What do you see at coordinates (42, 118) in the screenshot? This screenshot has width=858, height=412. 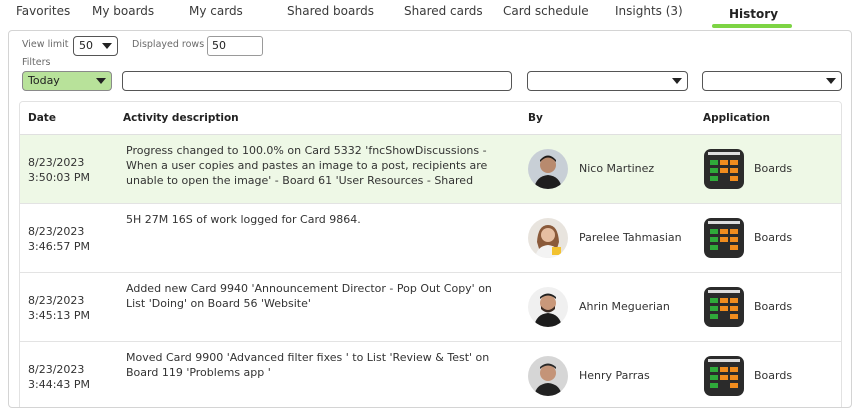 I see `column-header-date: Date` at bounding box center [42, 118].